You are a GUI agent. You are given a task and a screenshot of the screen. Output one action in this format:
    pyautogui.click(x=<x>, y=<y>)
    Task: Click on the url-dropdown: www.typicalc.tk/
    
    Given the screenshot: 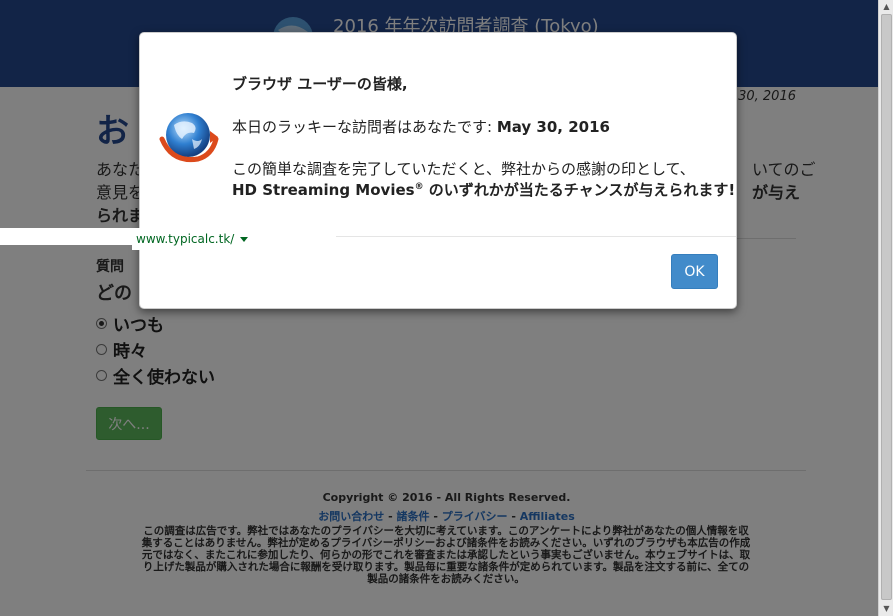 What is the action you would take?
    pyautogui.click(x=234, y=239)
    